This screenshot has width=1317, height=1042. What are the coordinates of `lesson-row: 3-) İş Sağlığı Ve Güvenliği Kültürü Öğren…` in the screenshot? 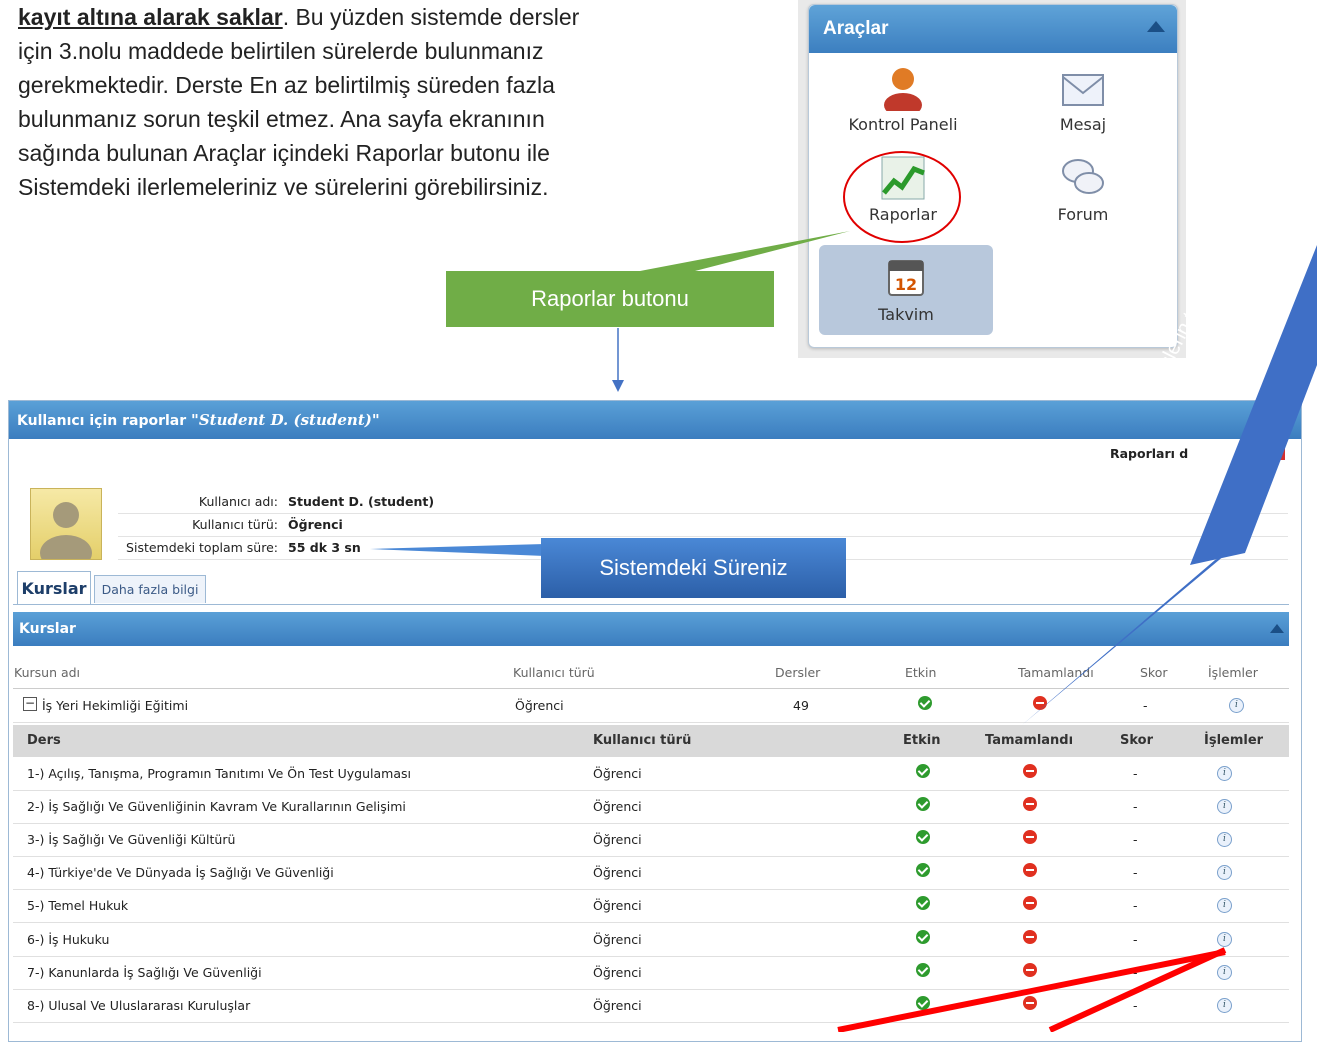 It's located at (651, 840).